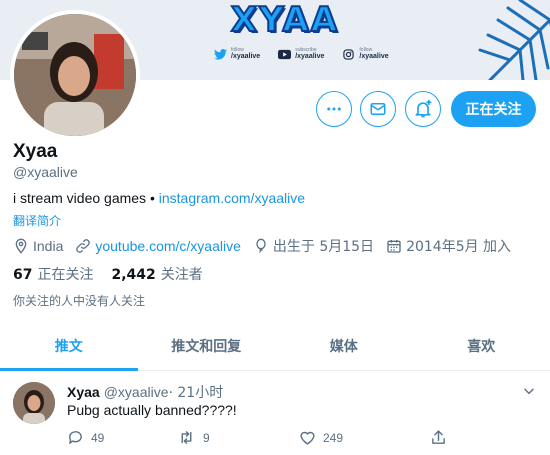  I want to click on balloon-icon, so click(261, 245).